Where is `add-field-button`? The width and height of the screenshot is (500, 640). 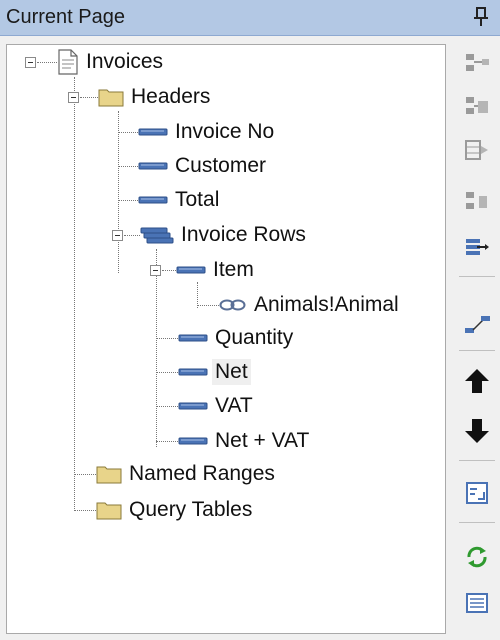
add-field-button is located at coordinates (477, 63).